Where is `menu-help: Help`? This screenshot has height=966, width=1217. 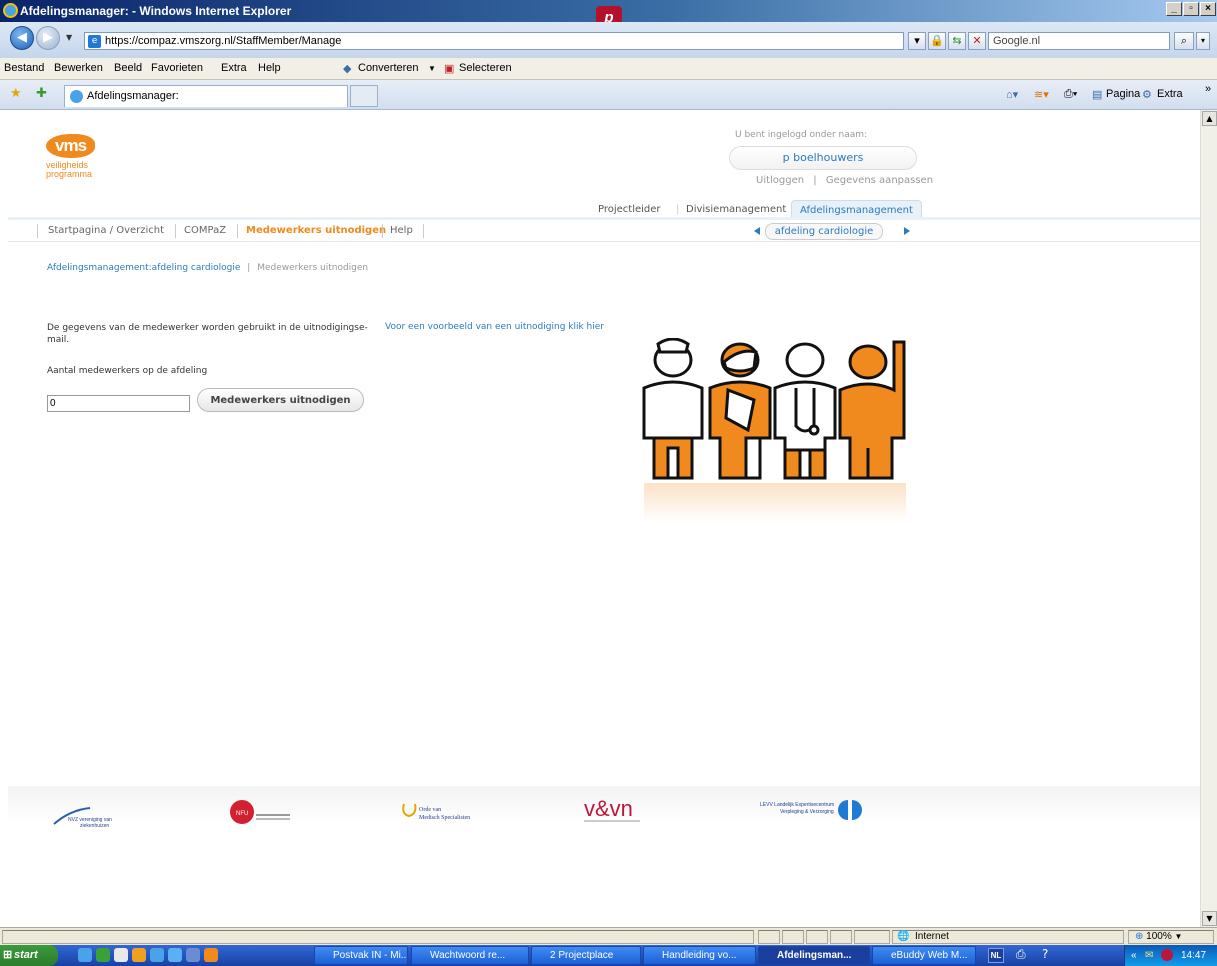
menu-help: Help is located at coordinates (269, 68).